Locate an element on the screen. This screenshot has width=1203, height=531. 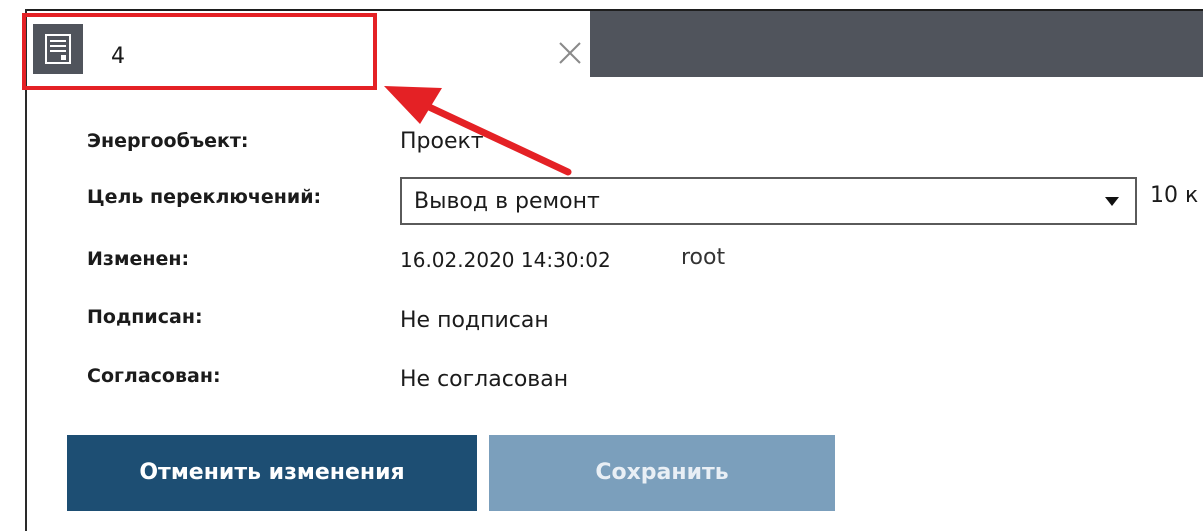
annotation-arrow is located at coordinates (478, 131).